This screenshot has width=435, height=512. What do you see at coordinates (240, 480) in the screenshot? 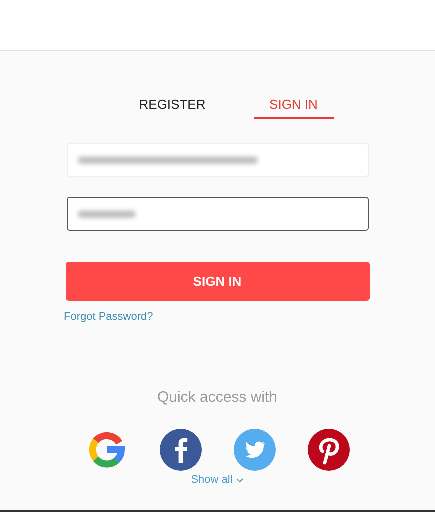
I see `chevron-down-icon` at bounding box center [240, 480].